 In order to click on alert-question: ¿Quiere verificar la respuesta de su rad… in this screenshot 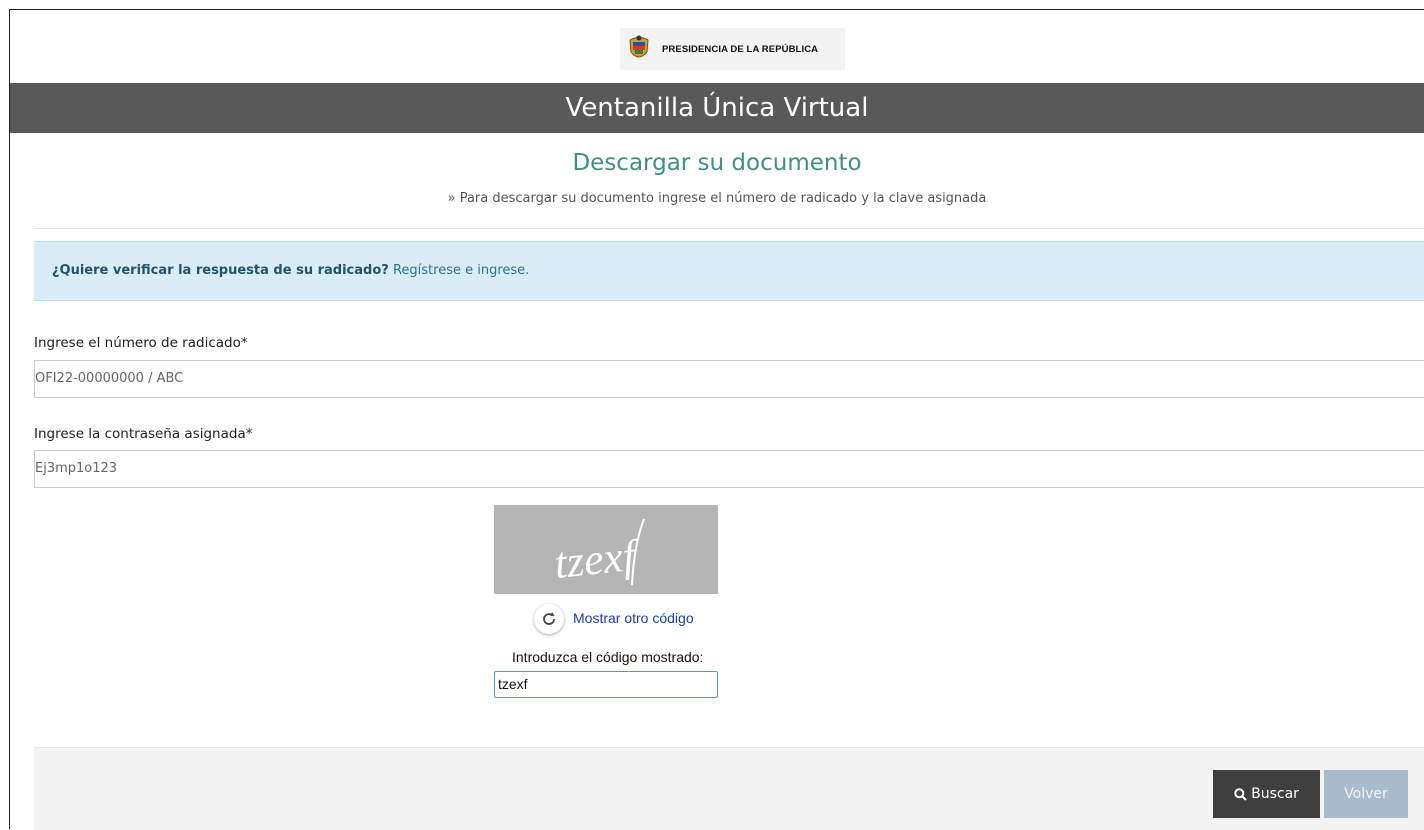, I will do `click(220, 270)`.